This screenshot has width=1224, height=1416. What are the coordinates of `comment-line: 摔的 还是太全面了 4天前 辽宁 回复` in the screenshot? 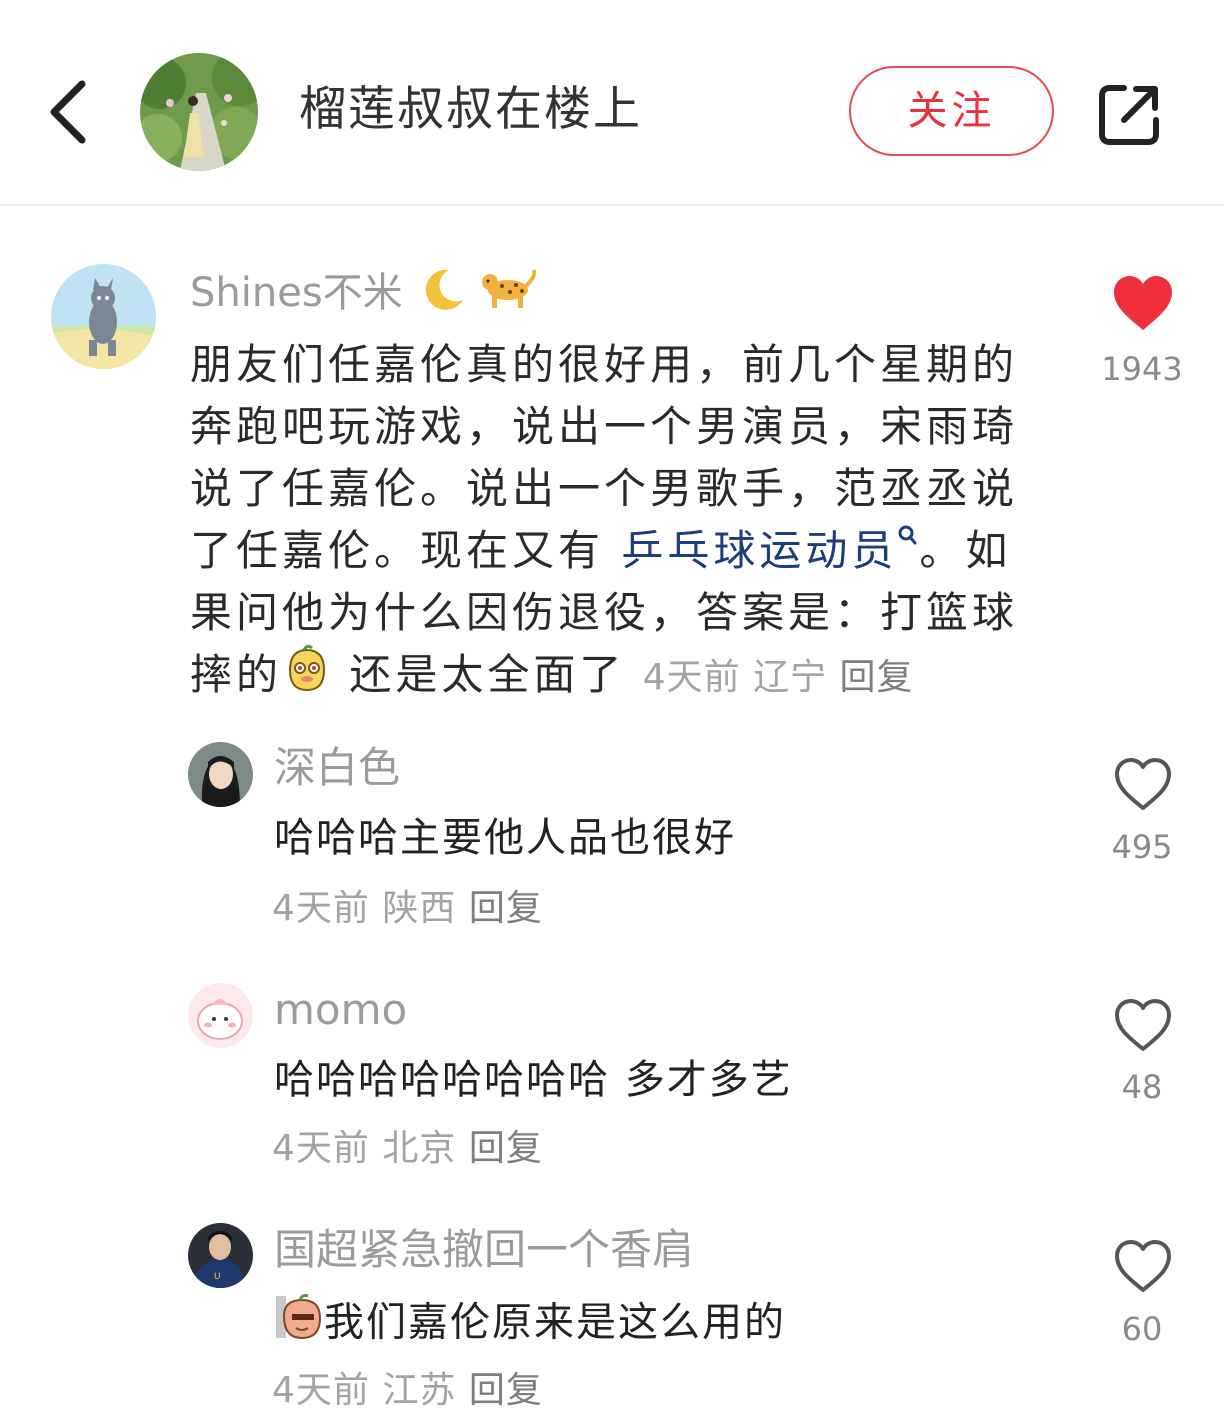 It's located at (625, 677).